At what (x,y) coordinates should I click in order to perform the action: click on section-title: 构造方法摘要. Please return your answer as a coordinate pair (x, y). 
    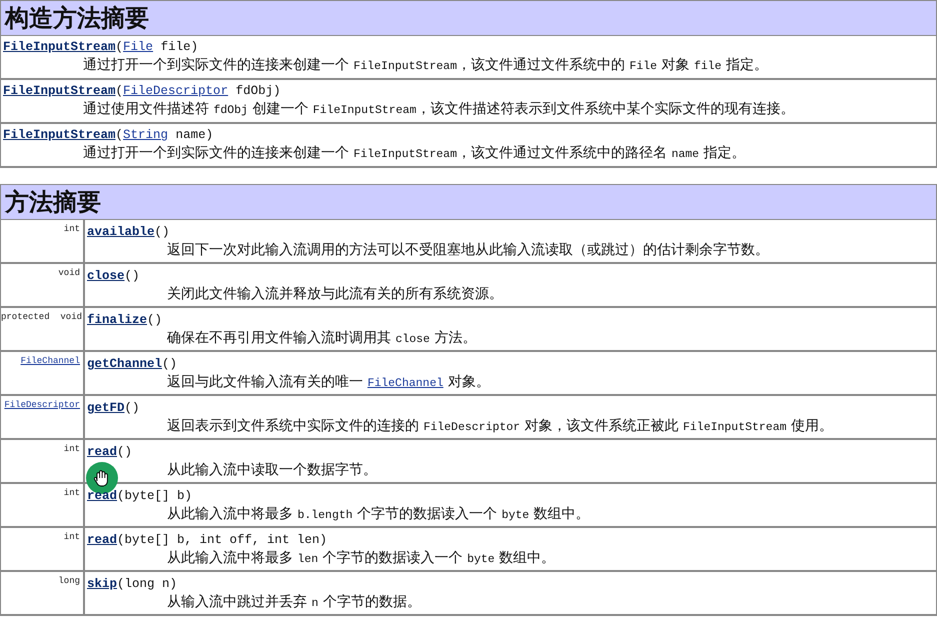
    Looking at the image, I should click on (77, 18).